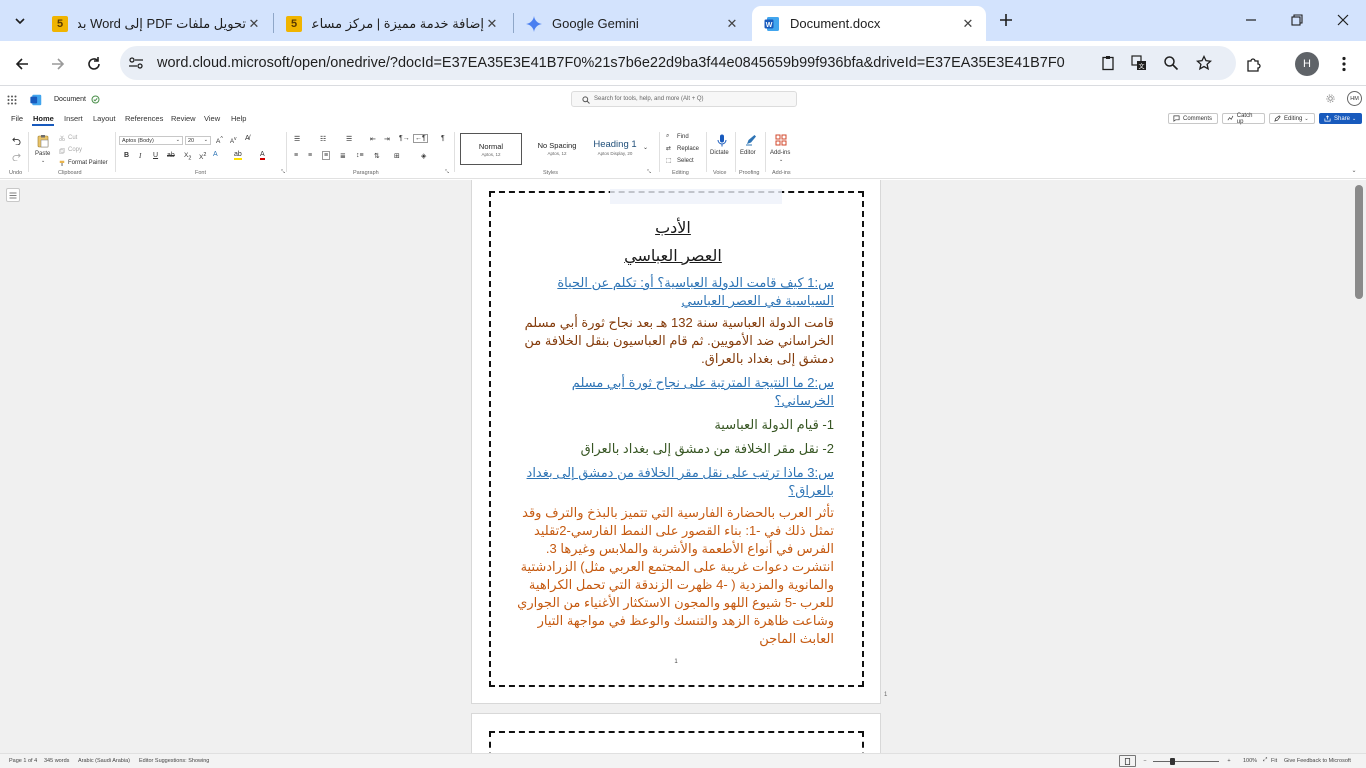 Image resolution: width=1366 pixels, height=768 pixels. I want to click on editor-suggestions: Editor Suggestions: Showing, so click(174, 761).